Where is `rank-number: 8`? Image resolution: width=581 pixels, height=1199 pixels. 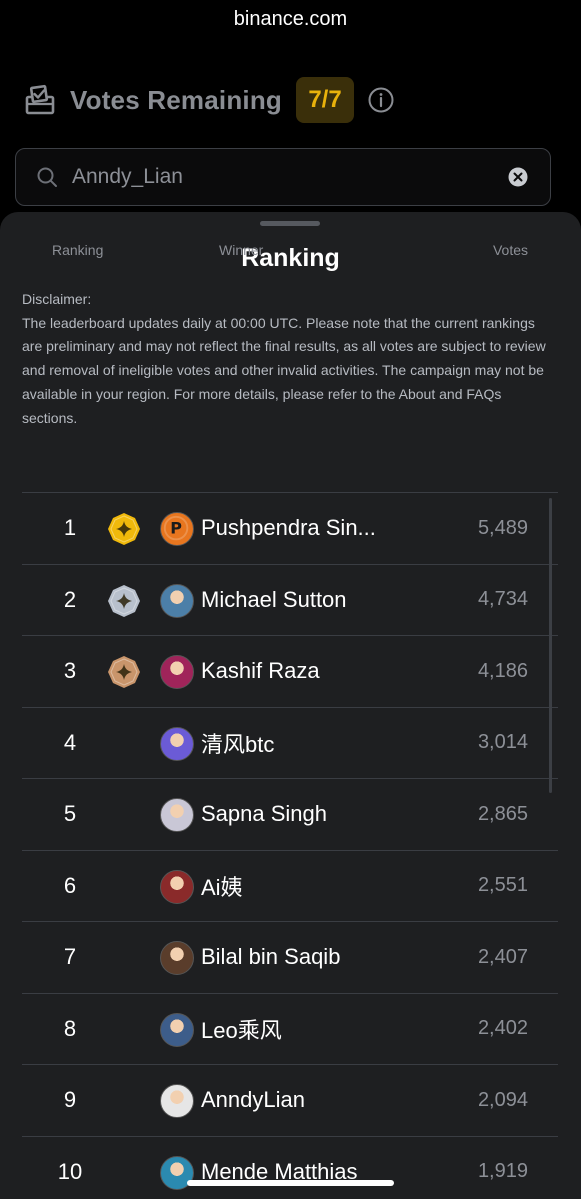 rank-number: 8 is located at coordinates (70, 1028).